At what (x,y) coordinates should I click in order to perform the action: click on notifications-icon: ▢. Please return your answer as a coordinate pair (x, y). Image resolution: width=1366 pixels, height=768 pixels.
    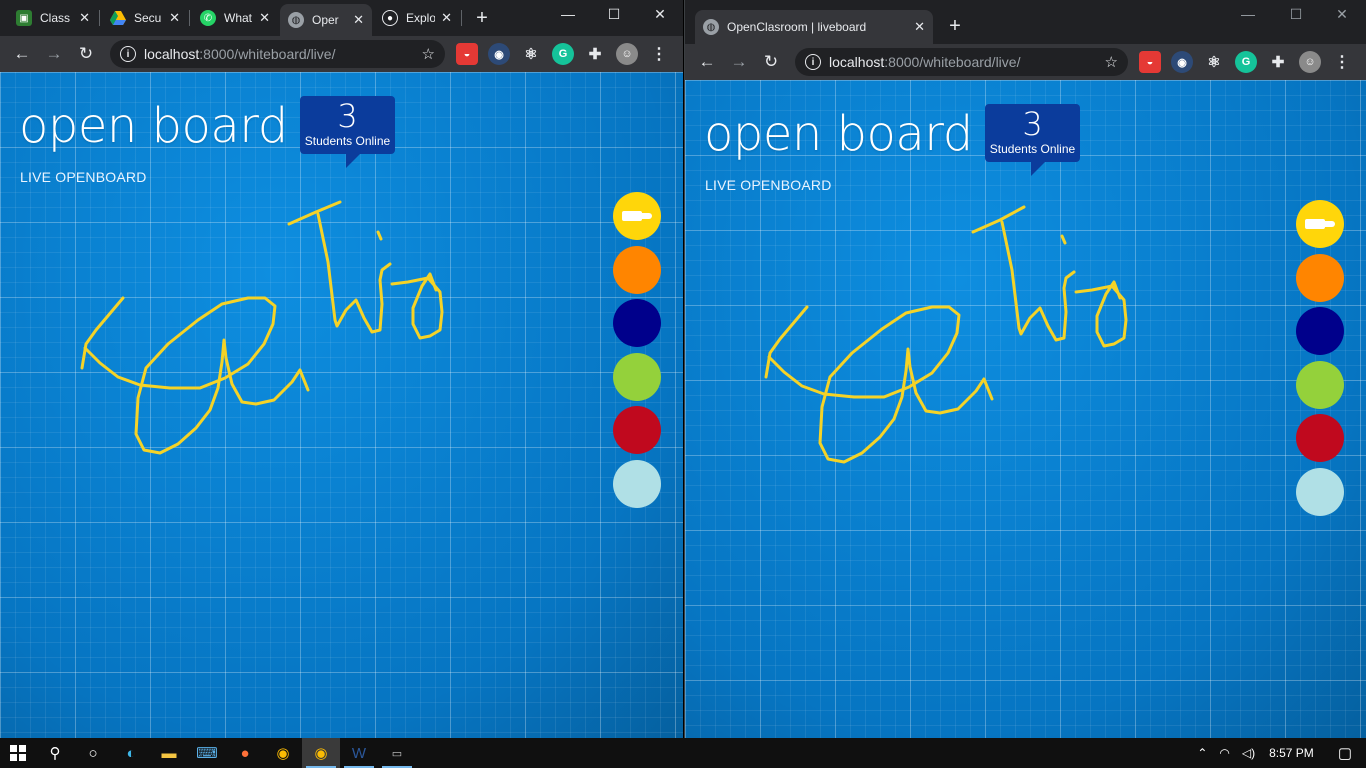
    Looking at the image, I should click on (1345, 753).